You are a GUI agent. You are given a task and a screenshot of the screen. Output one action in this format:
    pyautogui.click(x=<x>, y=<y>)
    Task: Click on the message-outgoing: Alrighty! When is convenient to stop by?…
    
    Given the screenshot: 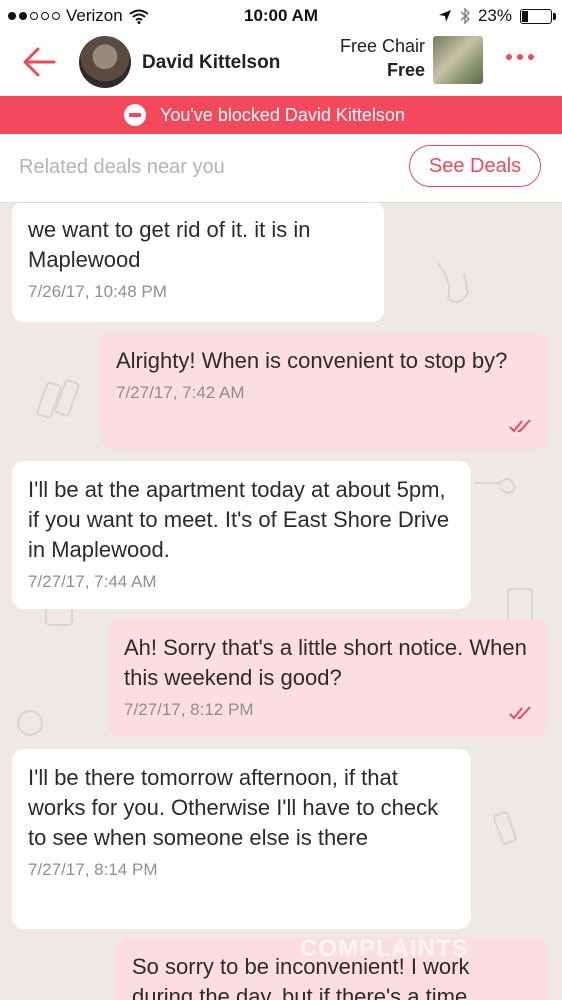 What is the action you would take?
    pyautogui.click(x=324, y=391)
    